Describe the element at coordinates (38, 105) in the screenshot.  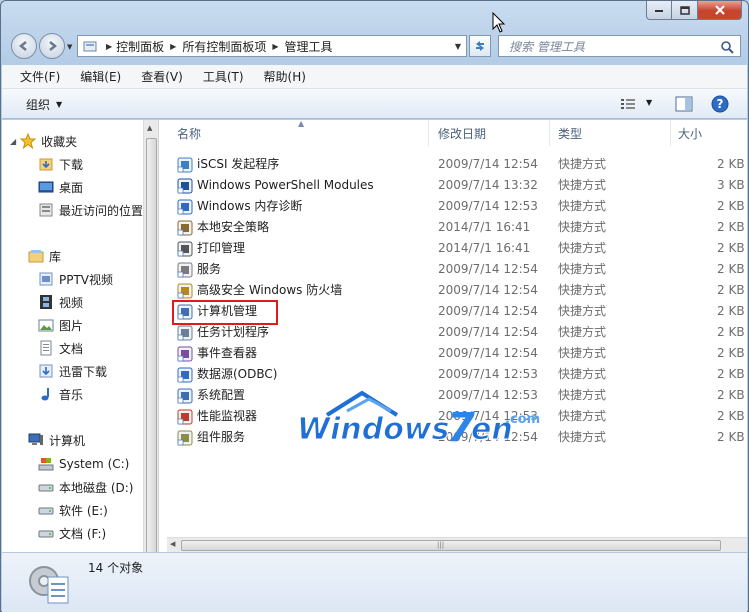
I see `organize-label: 组织` at that location.